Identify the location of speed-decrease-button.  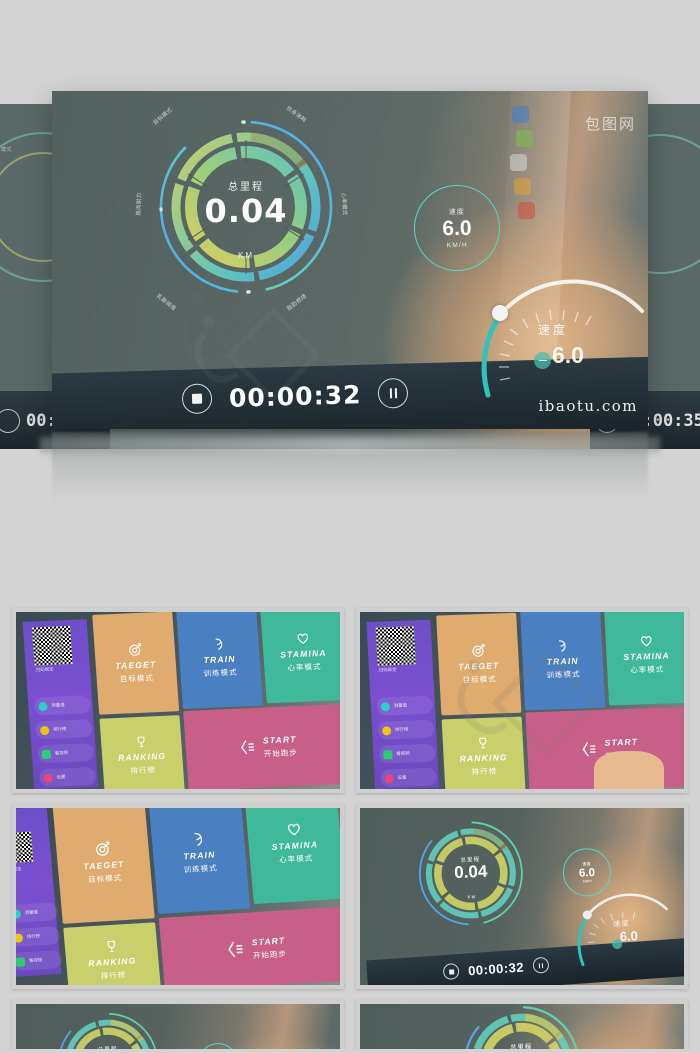
(542, 360).